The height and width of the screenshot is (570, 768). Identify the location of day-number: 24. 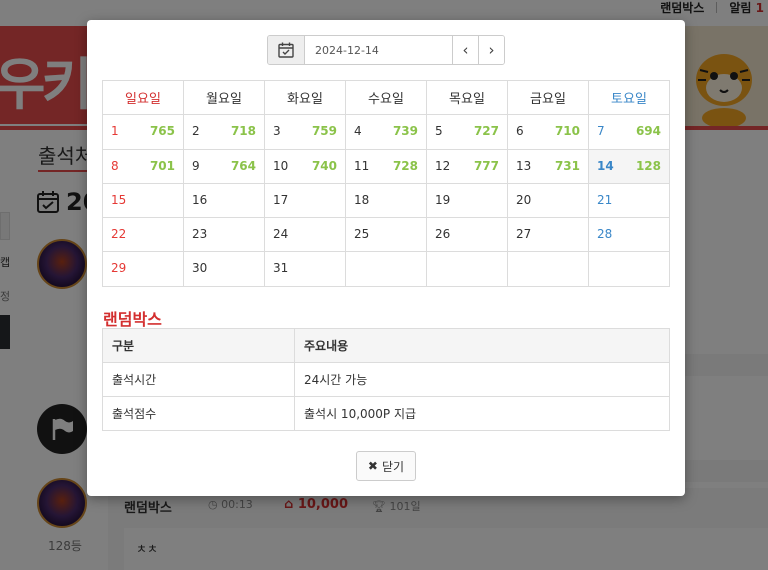
(281, 234).